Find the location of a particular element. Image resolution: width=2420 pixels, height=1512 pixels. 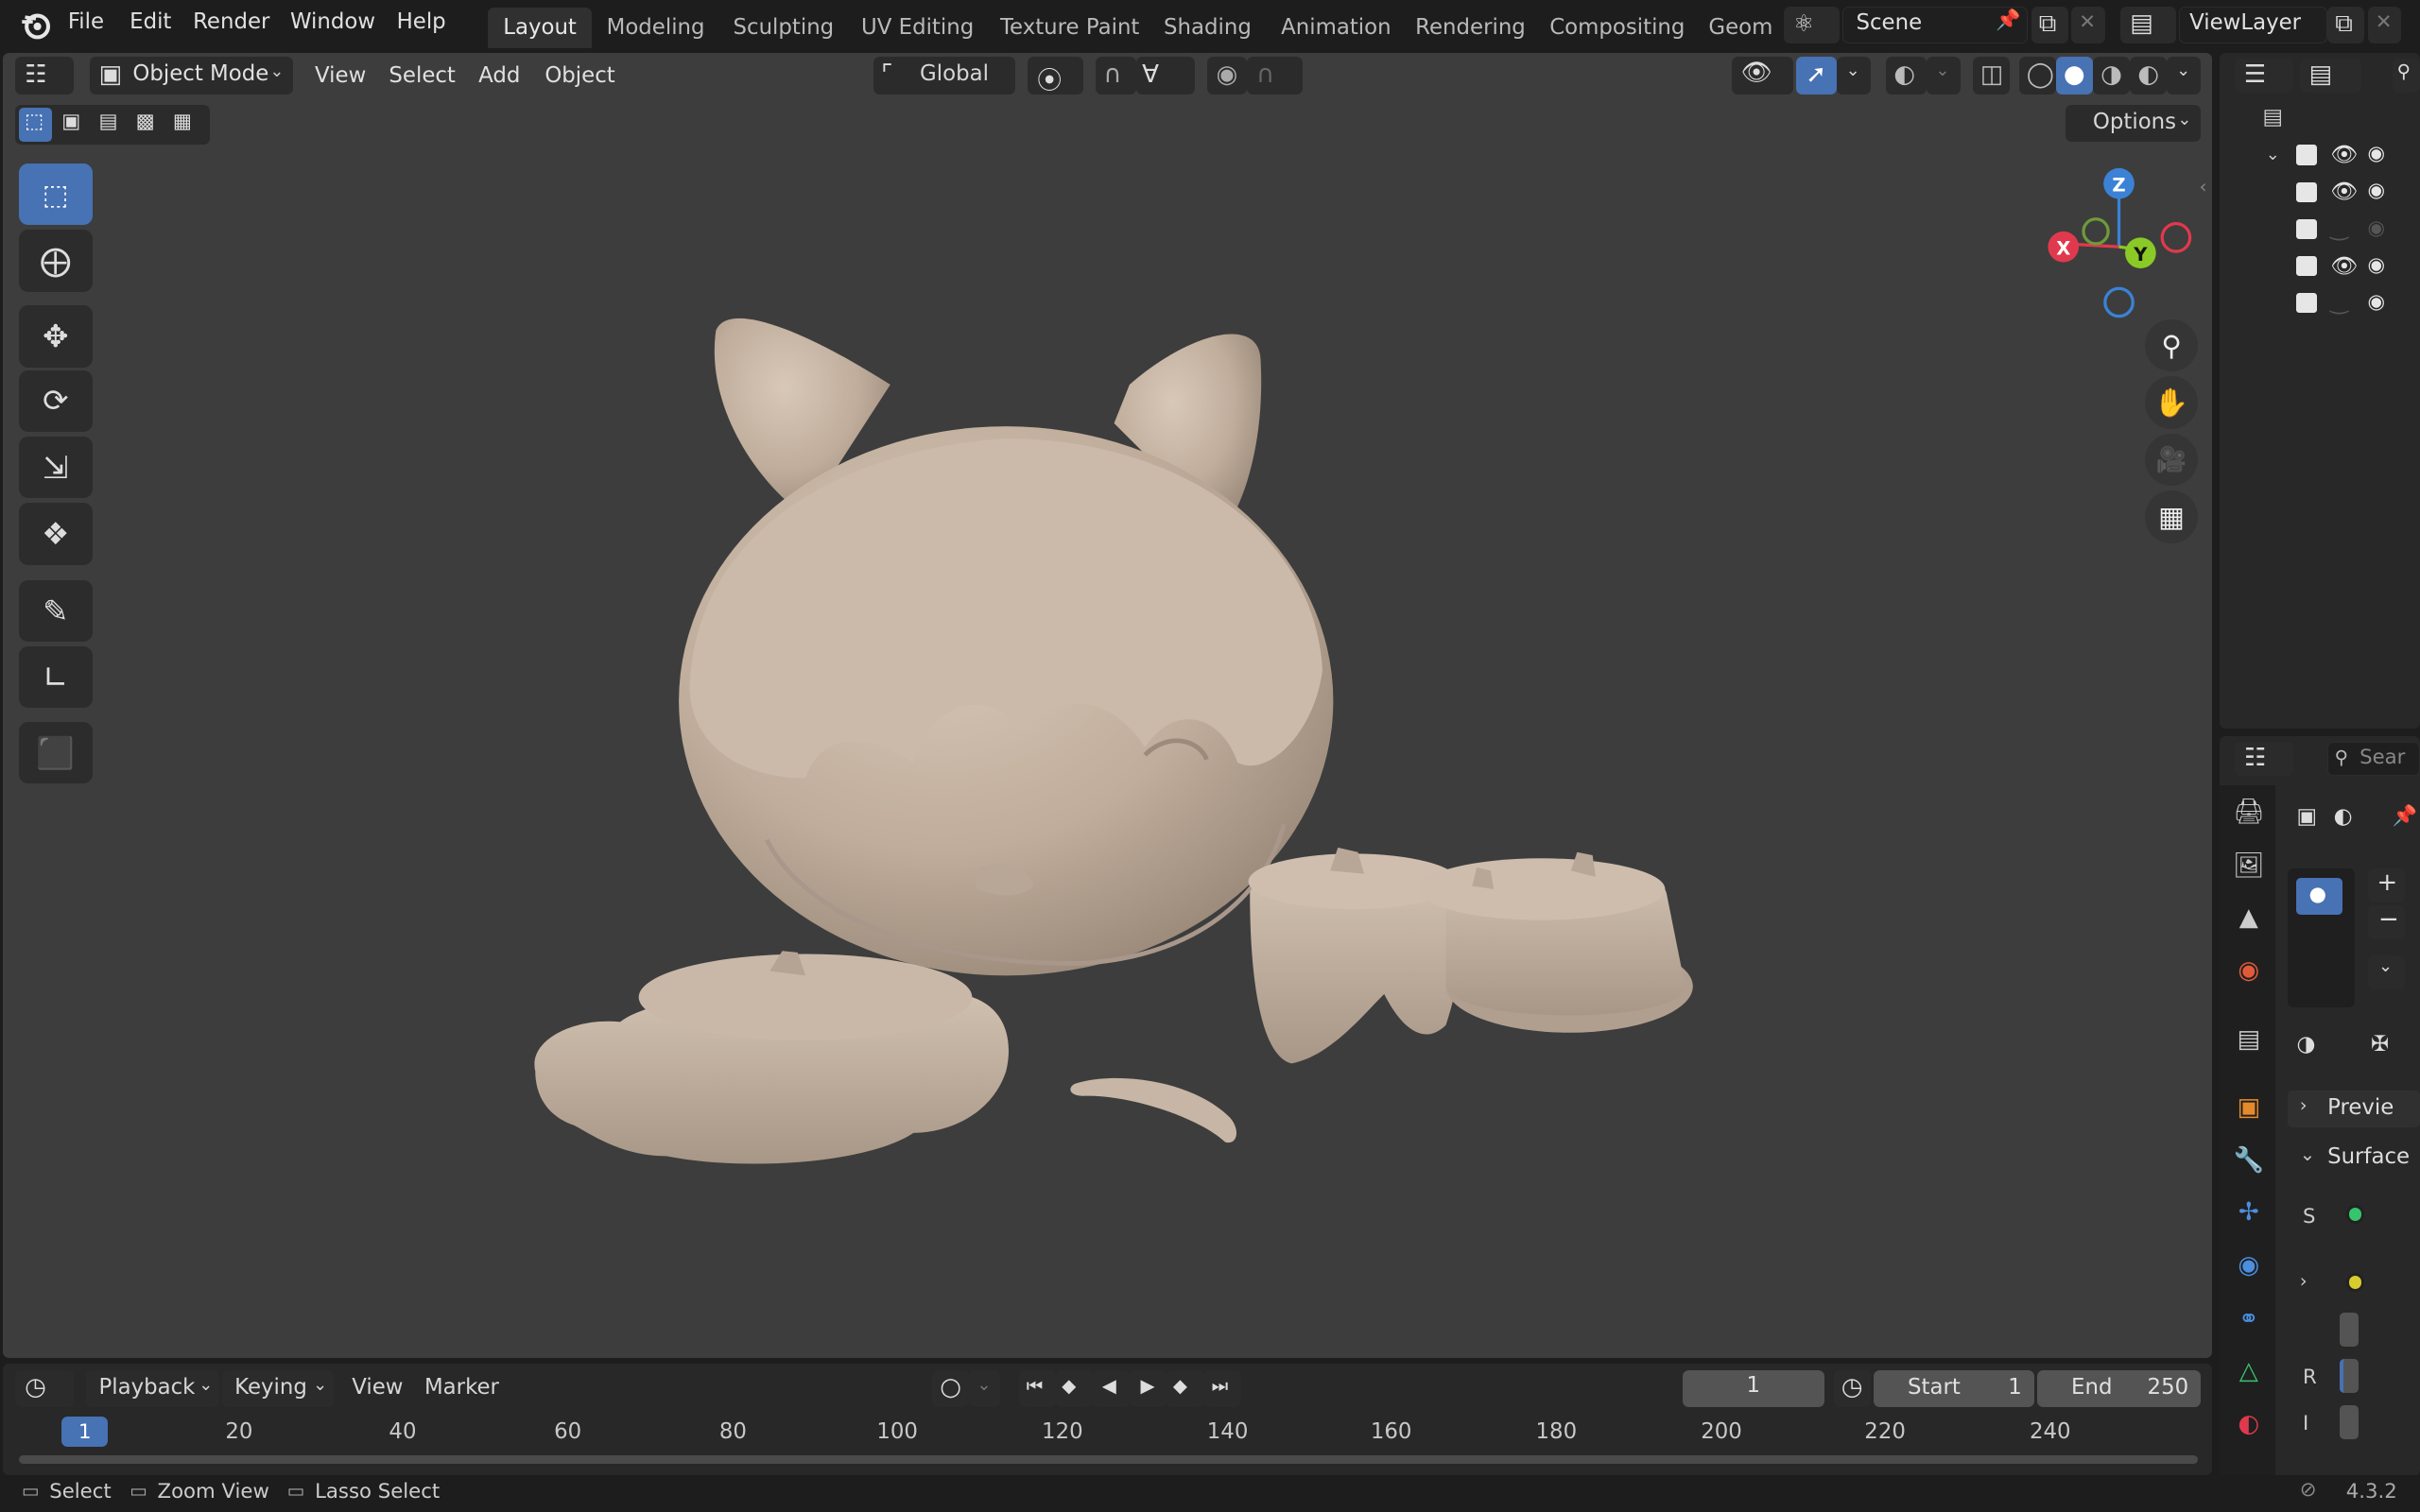

eye-closed-icon: ‿ is located at coordinates (2338, 228).